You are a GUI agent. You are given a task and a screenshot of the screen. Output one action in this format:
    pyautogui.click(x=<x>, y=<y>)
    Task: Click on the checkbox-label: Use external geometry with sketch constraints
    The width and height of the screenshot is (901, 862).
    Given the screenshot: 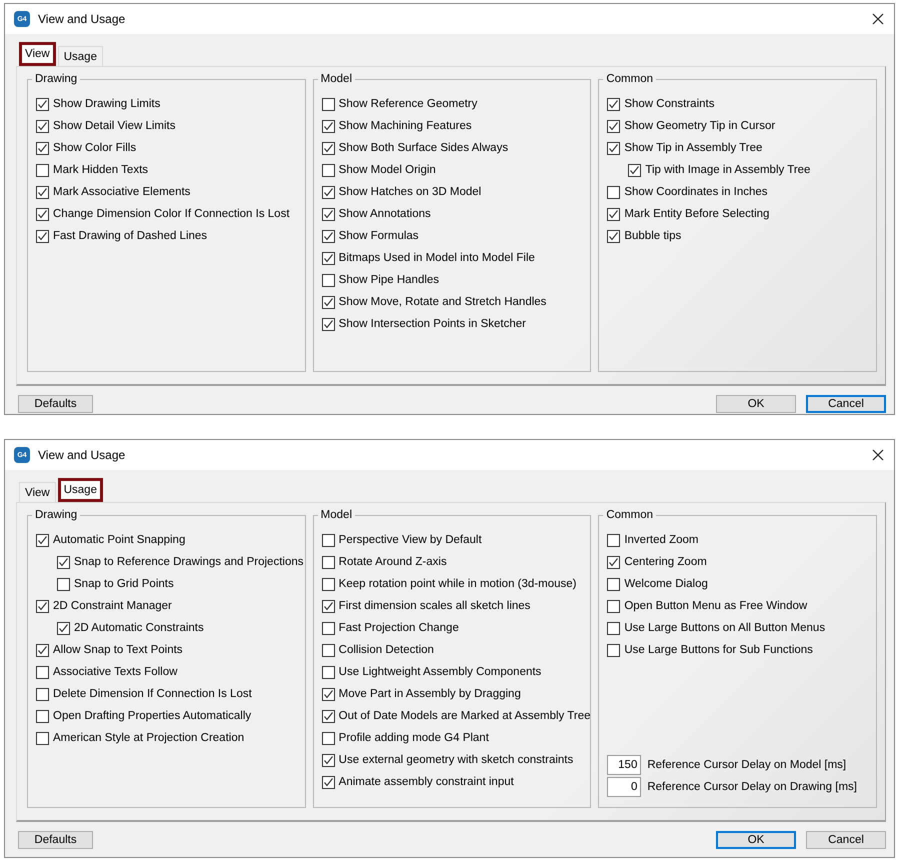 What is the action you would take?
    pyautogui.click(x=456, y=760)
    